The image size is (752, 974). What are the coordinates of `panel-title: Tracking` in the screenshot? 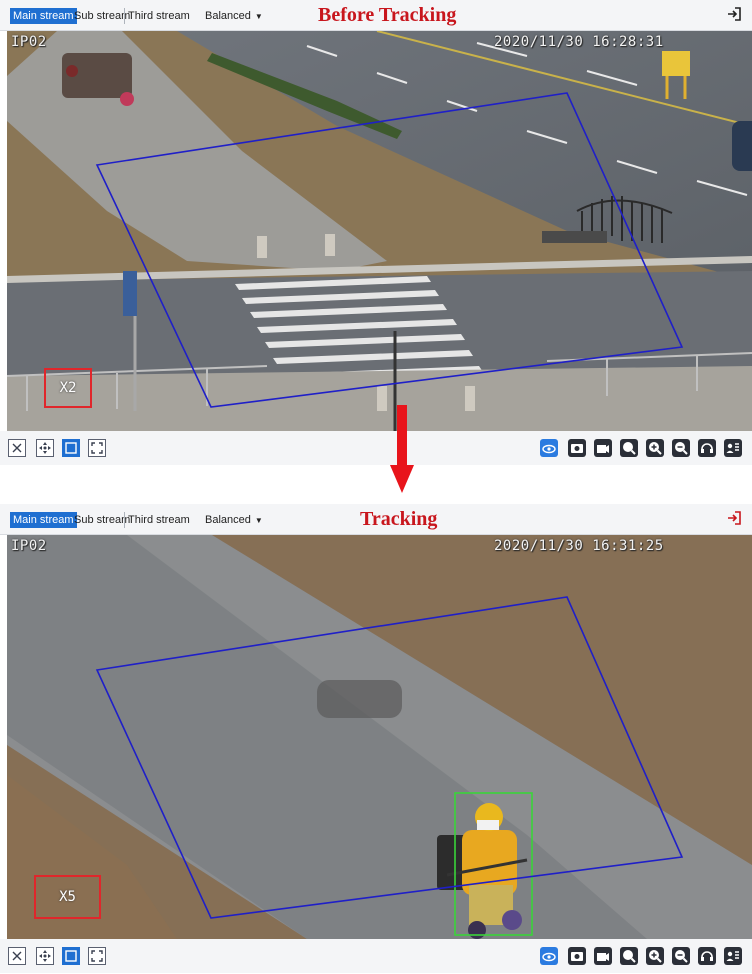 It's located at (399, 519).